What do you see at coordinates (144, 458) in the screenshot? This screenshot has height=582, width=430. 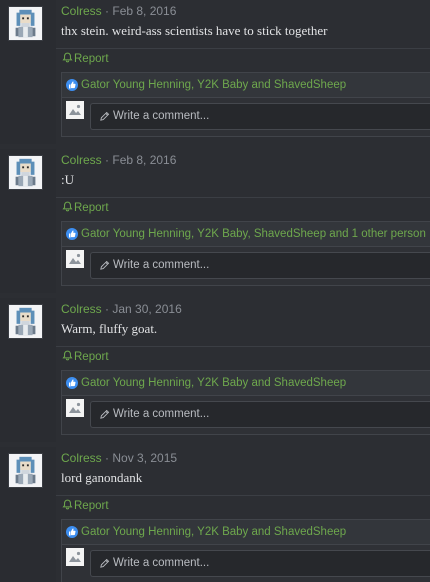 I see `post-date-link: Nov 3, 2015` at bounding box center [144, 458].